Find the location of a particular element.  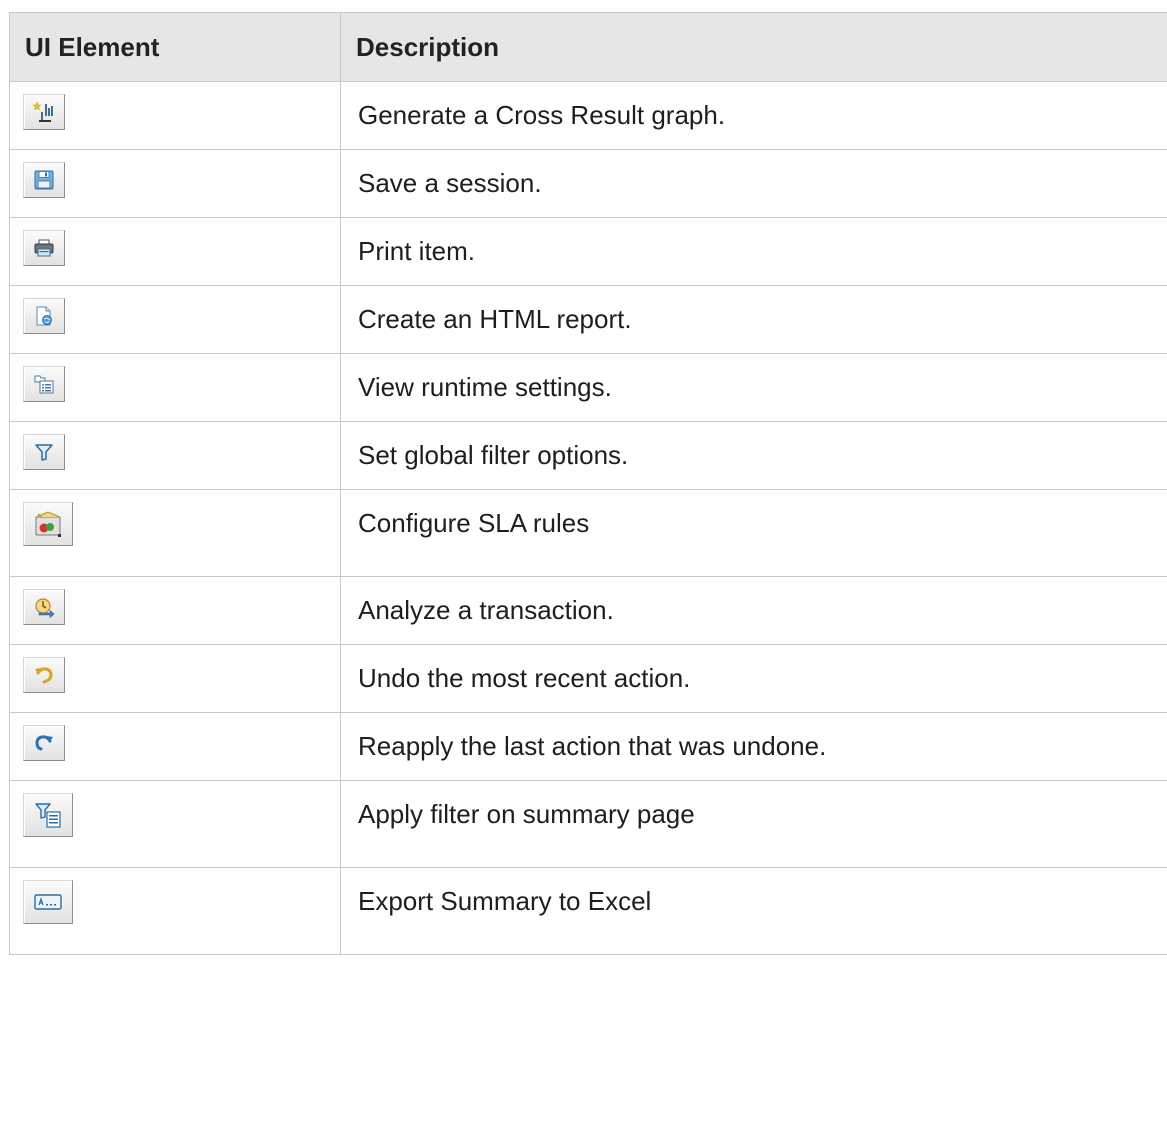

table-row: Generate a Cross Result graph. is located at coordinates (588, 115).